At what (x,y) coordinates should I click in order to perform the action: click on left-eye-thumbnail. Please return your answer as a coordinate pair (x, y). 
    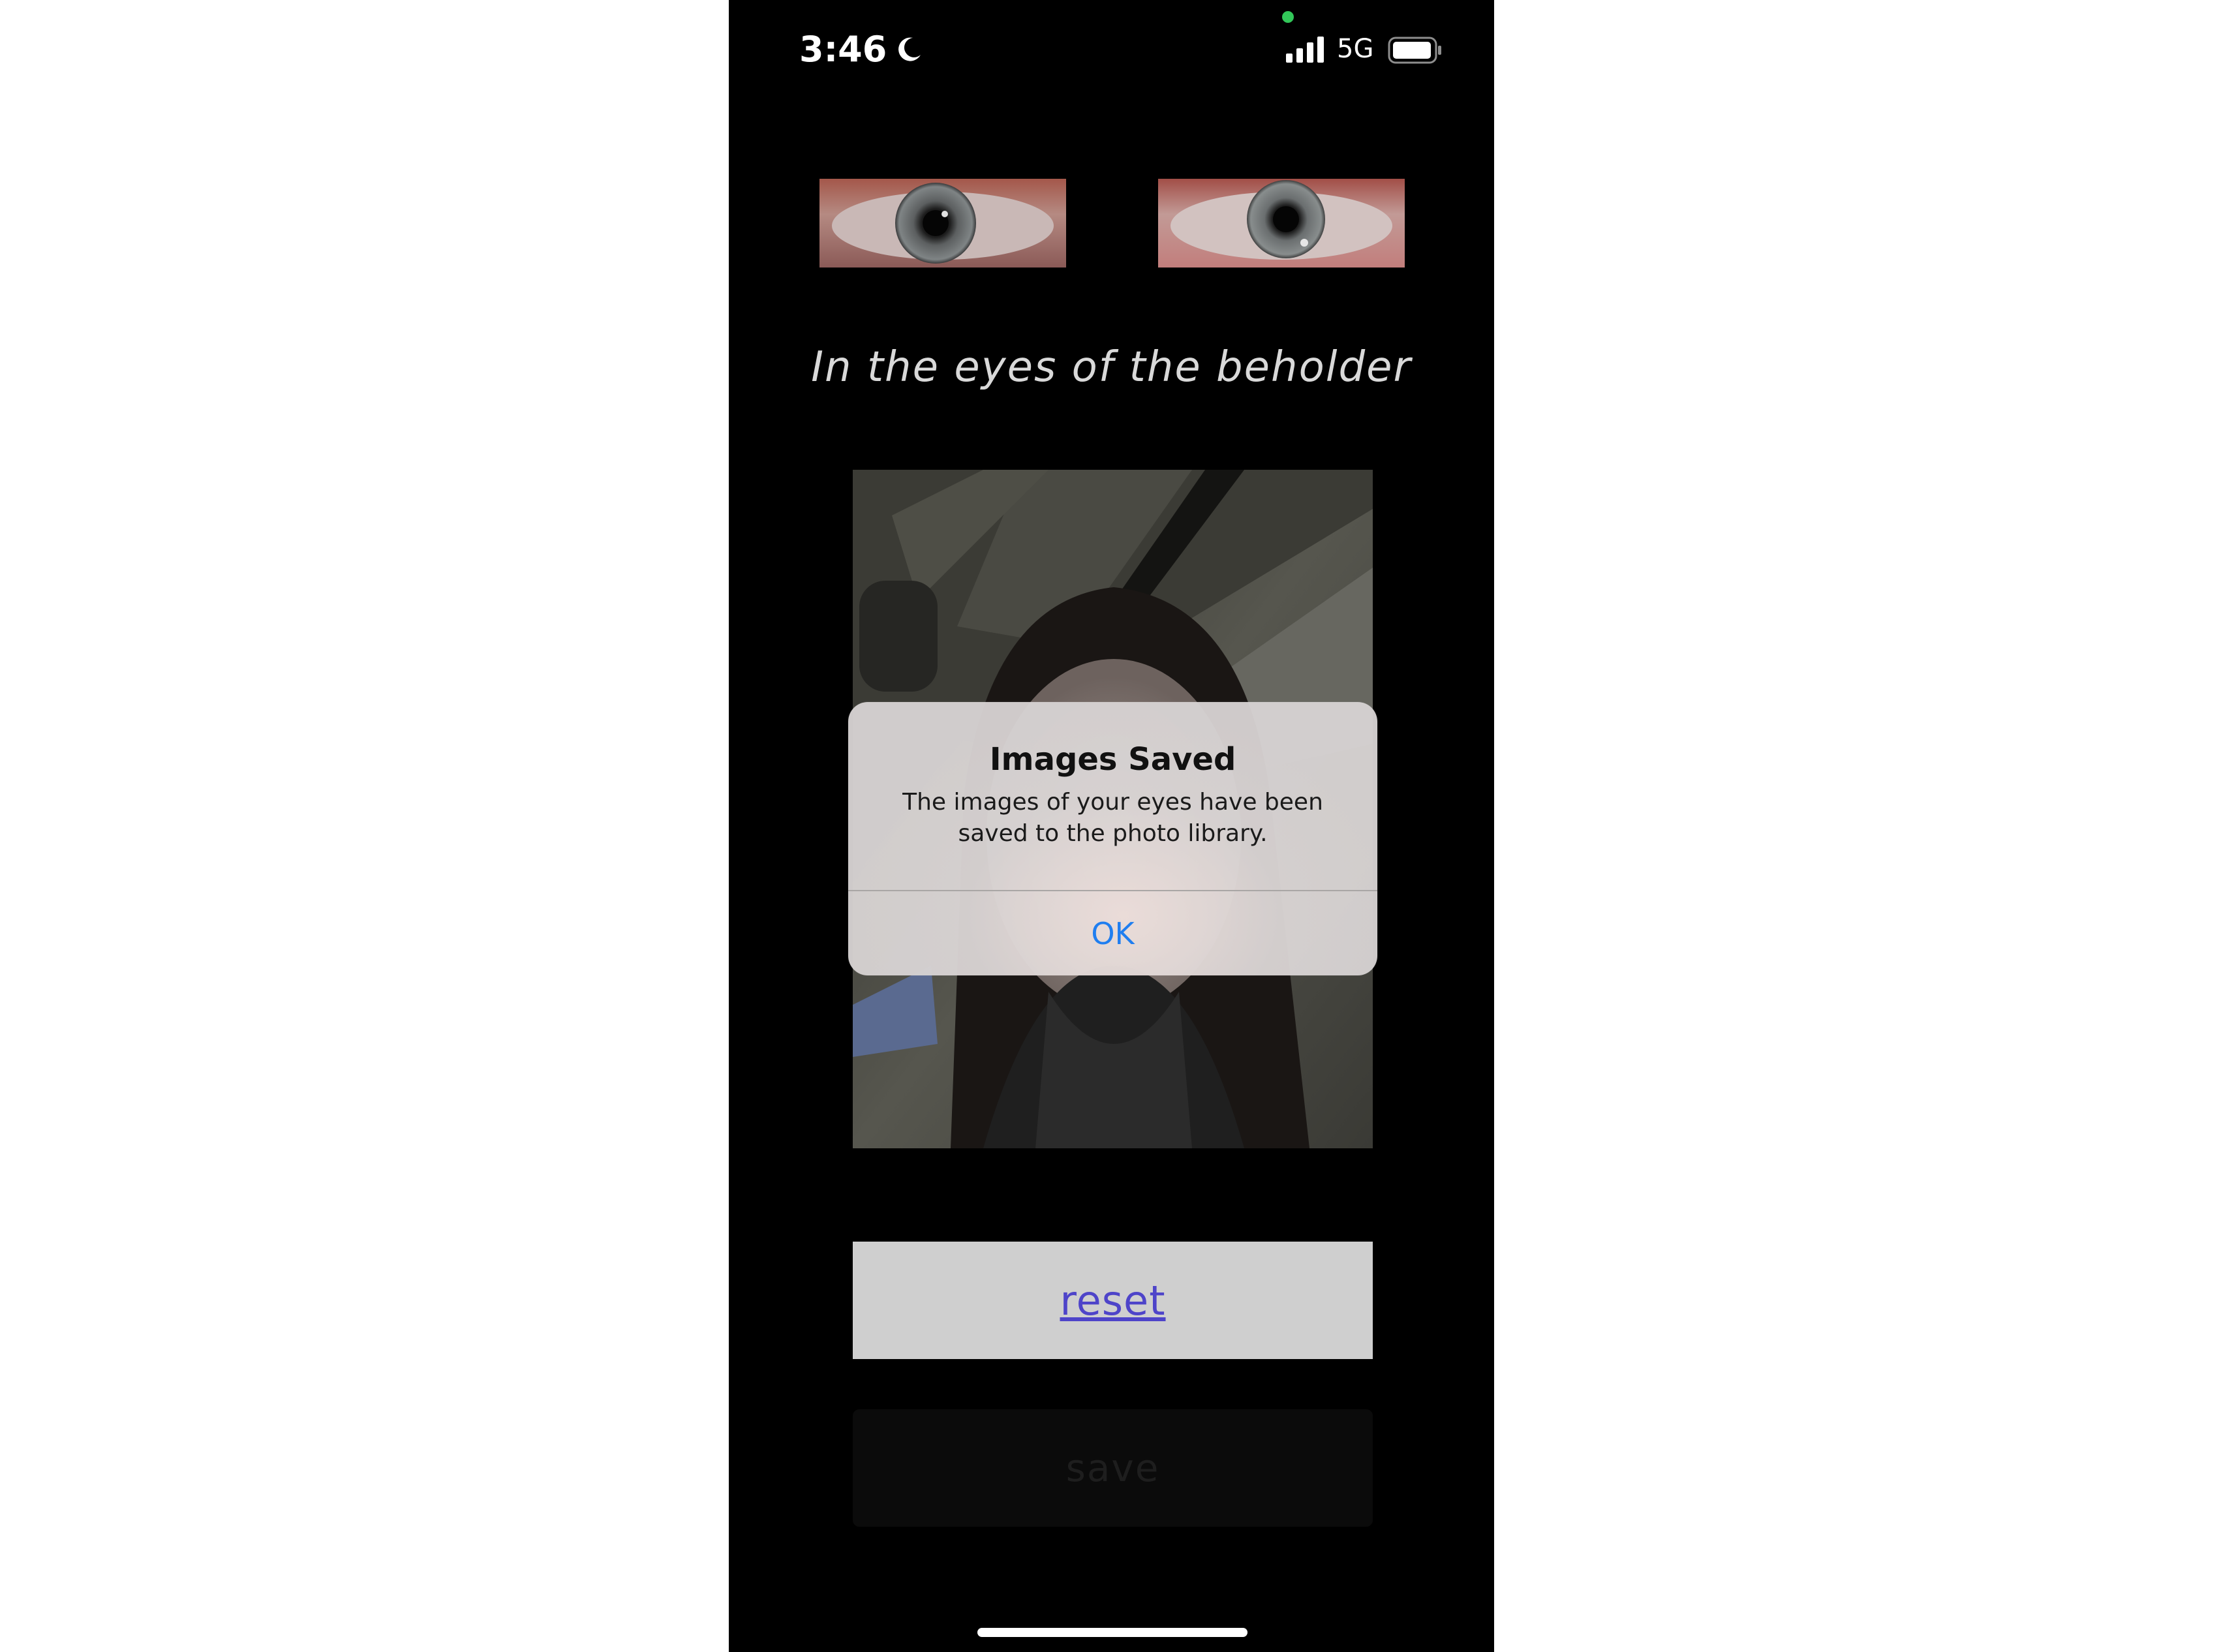
    Looking at the image, I should click on (942, 223).